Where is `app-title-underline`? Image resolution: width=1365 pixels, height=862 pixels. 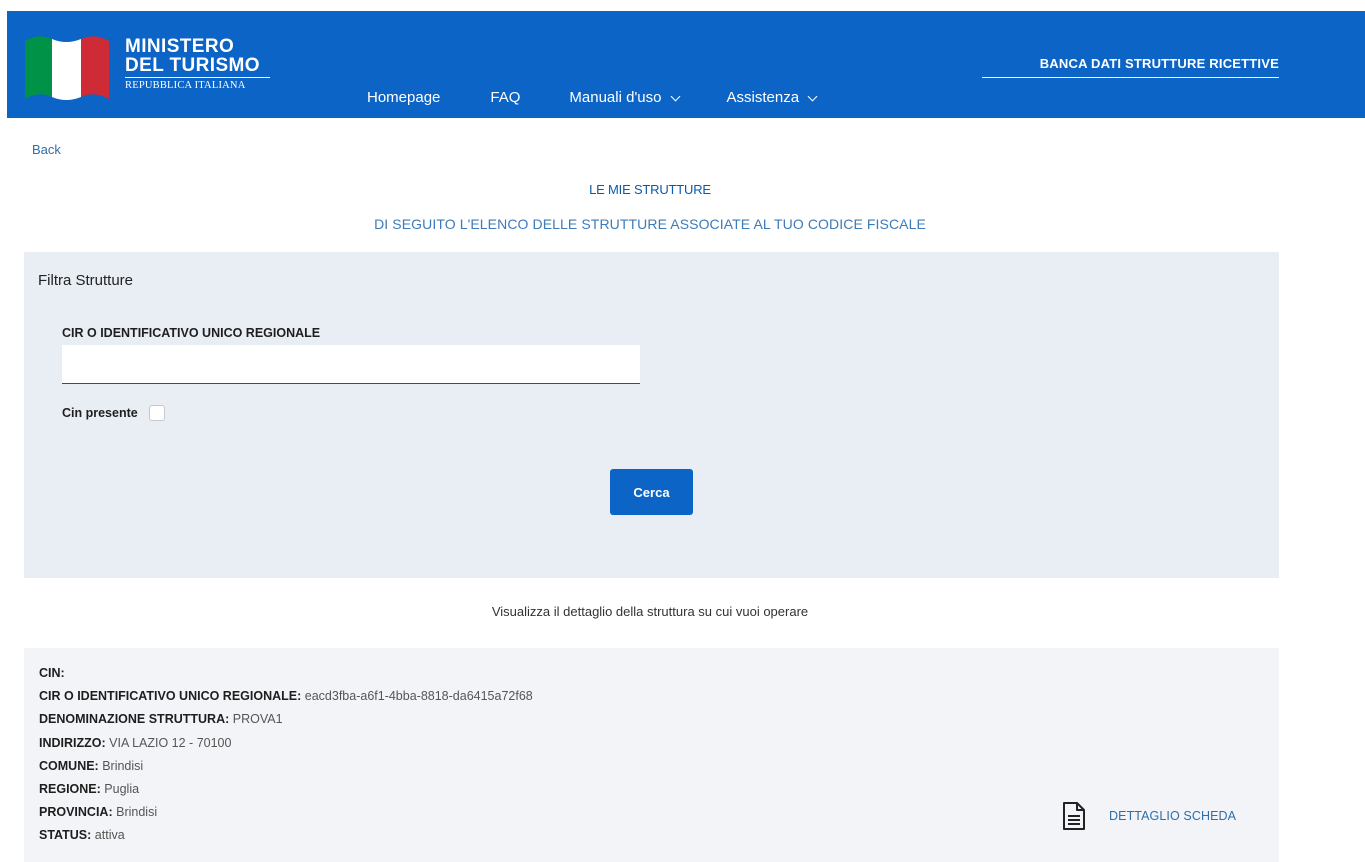
app-title-underline is located at coordinates (1130, 77).